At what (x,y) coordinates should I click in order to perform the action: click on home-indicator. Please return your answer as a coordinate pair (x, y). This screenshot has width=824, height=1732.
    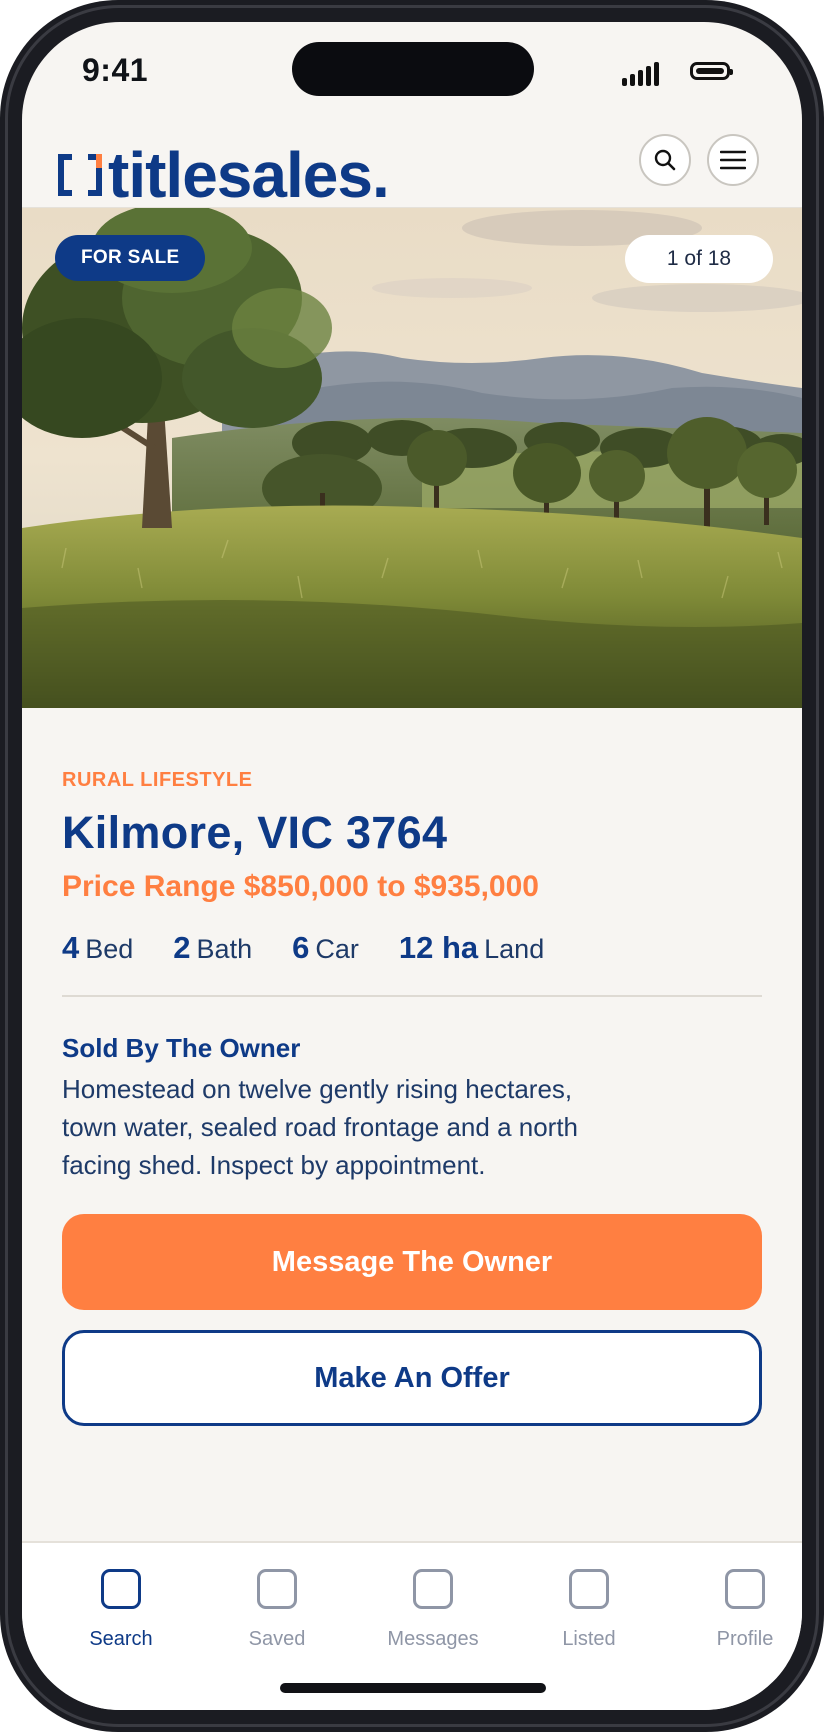
    Looking at the image, I should click on (413, 1688).